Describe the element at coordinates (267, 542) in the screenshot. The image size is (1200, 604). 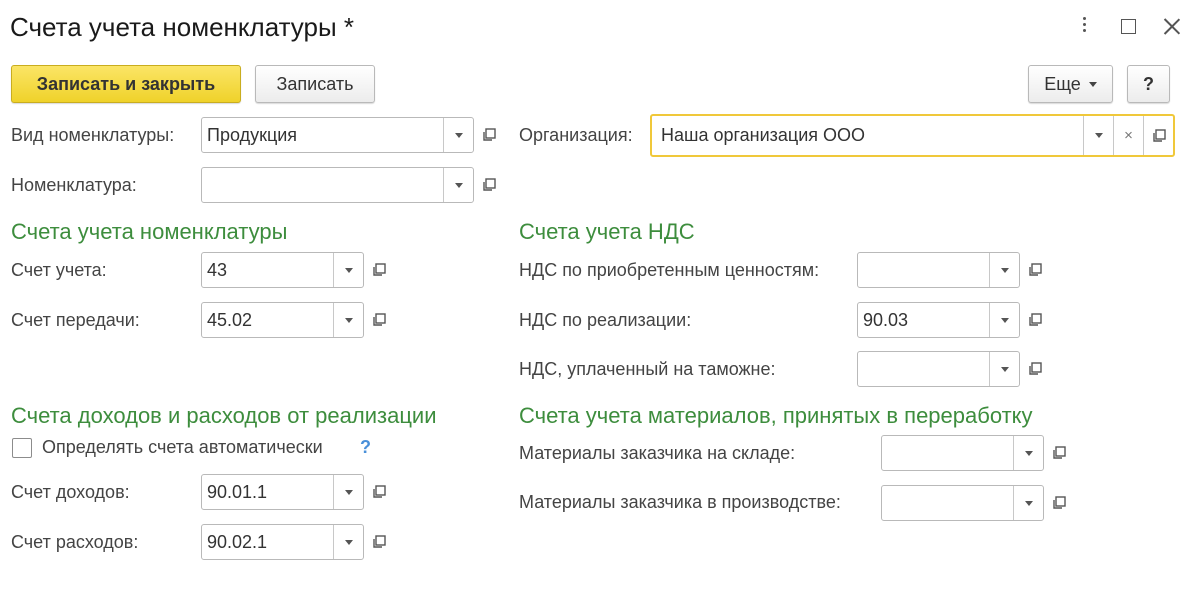
I see `expense-account-value: 90.02.1` at that location.